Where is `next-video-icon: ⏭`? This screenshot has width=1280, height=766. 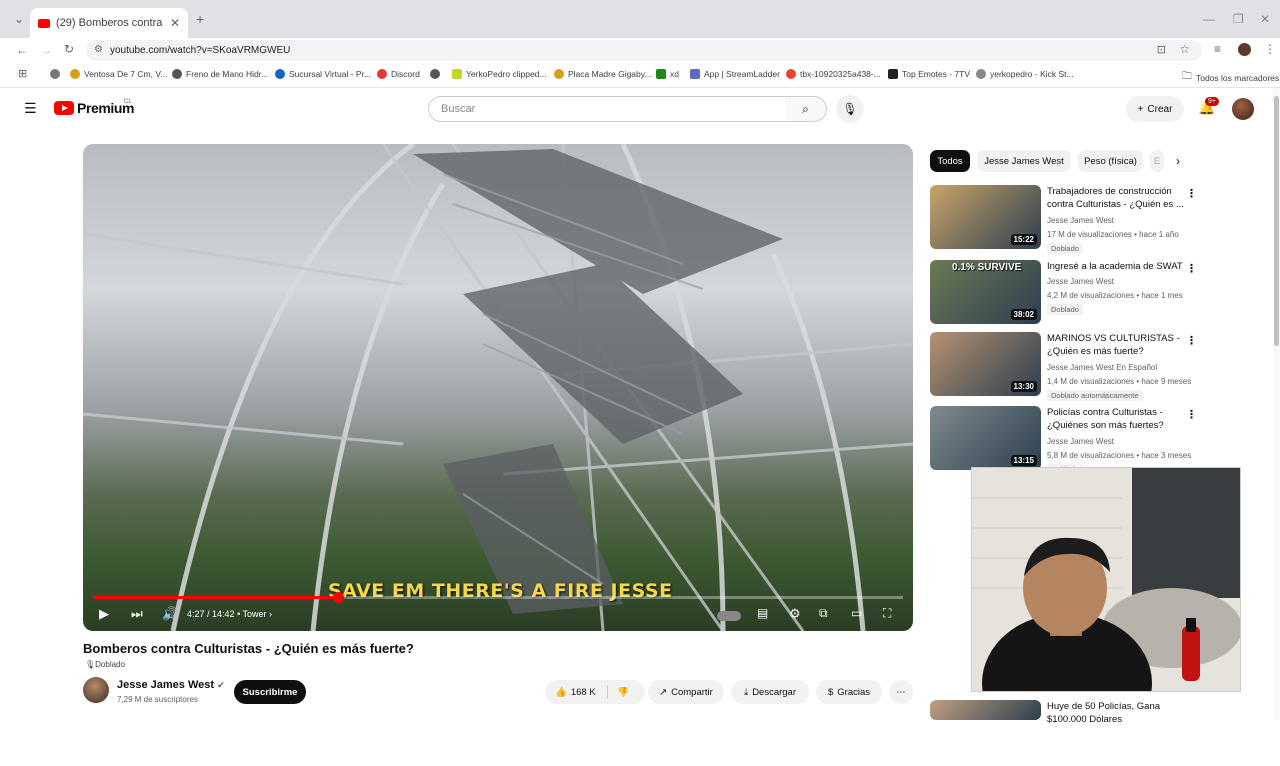 next-video-icon: ⏭ is located at coordinates (137, 614).